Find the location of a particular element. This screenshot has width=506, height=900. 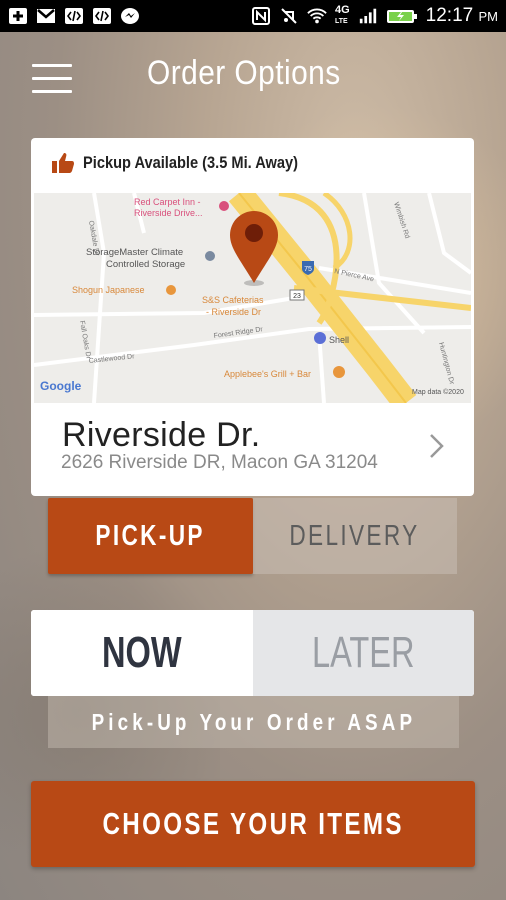

network-type: 4G LTE is located at coordinates (342, 15).